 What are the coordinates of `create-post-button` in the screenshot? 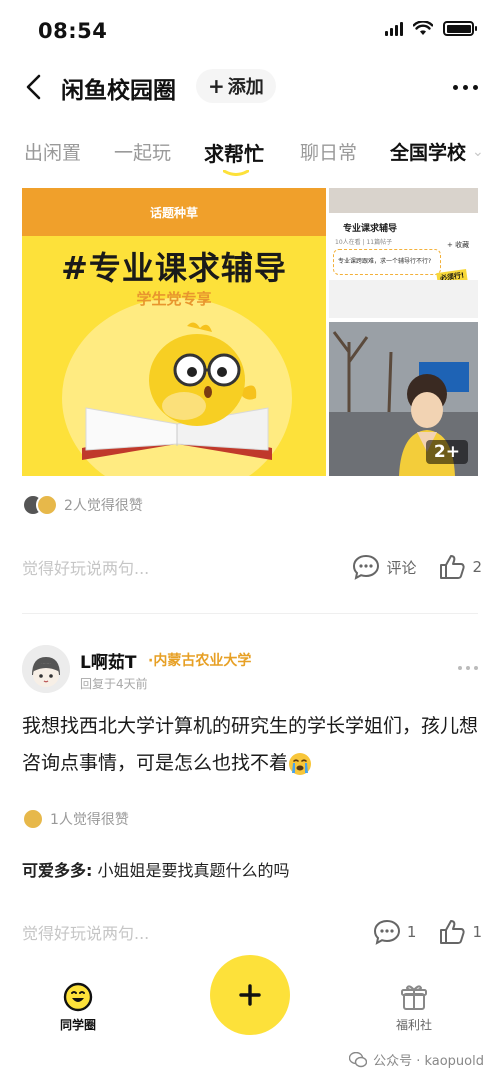 It's located at (250, 995).